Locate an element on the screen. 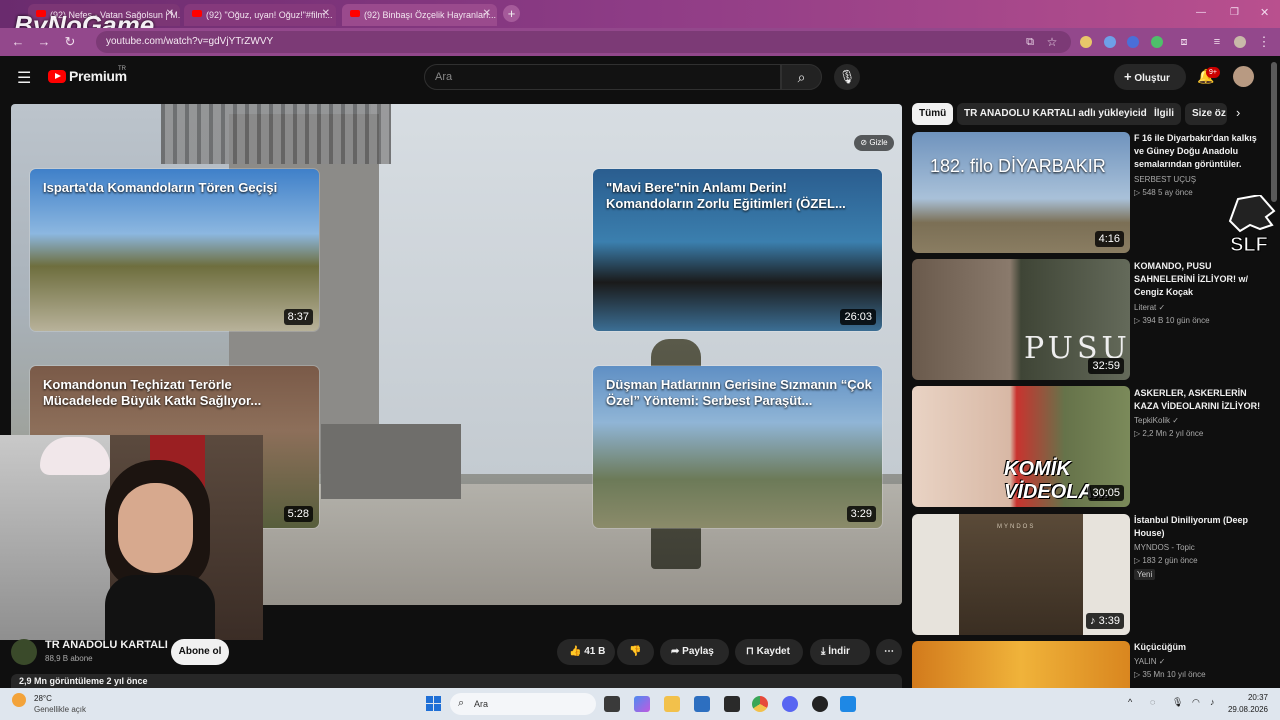 The width and height of the screenshot is (1280, 720). share-button: ➦ Paylaş is located at coordinates (694, 652).